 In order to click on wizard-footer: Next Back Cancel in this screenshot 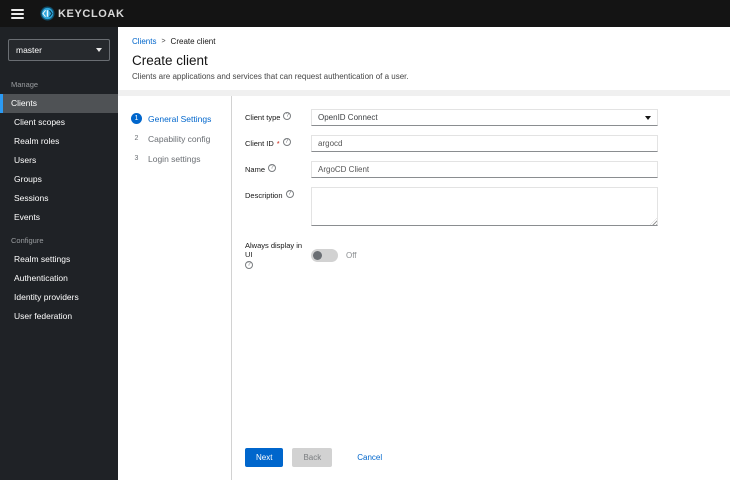, I will do `click(319, 457)`.